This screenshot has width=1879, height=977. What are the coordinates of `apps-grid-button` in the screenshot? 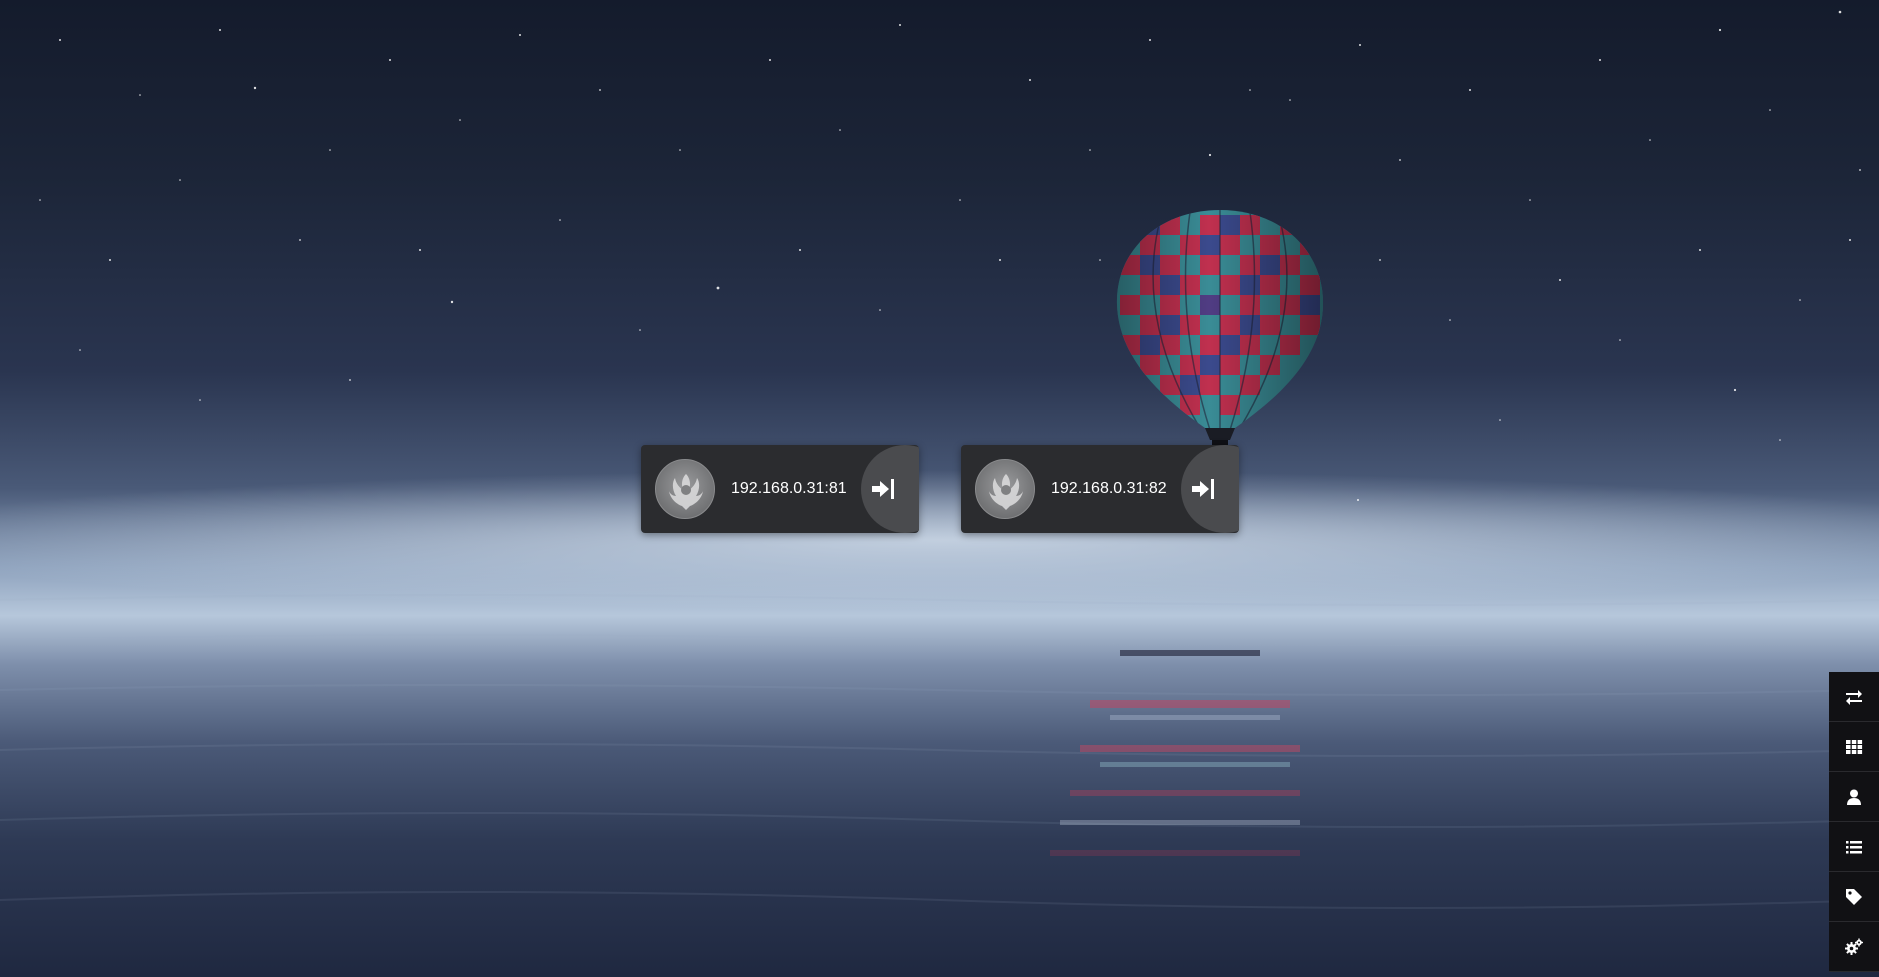 It's located at (1854, 747).